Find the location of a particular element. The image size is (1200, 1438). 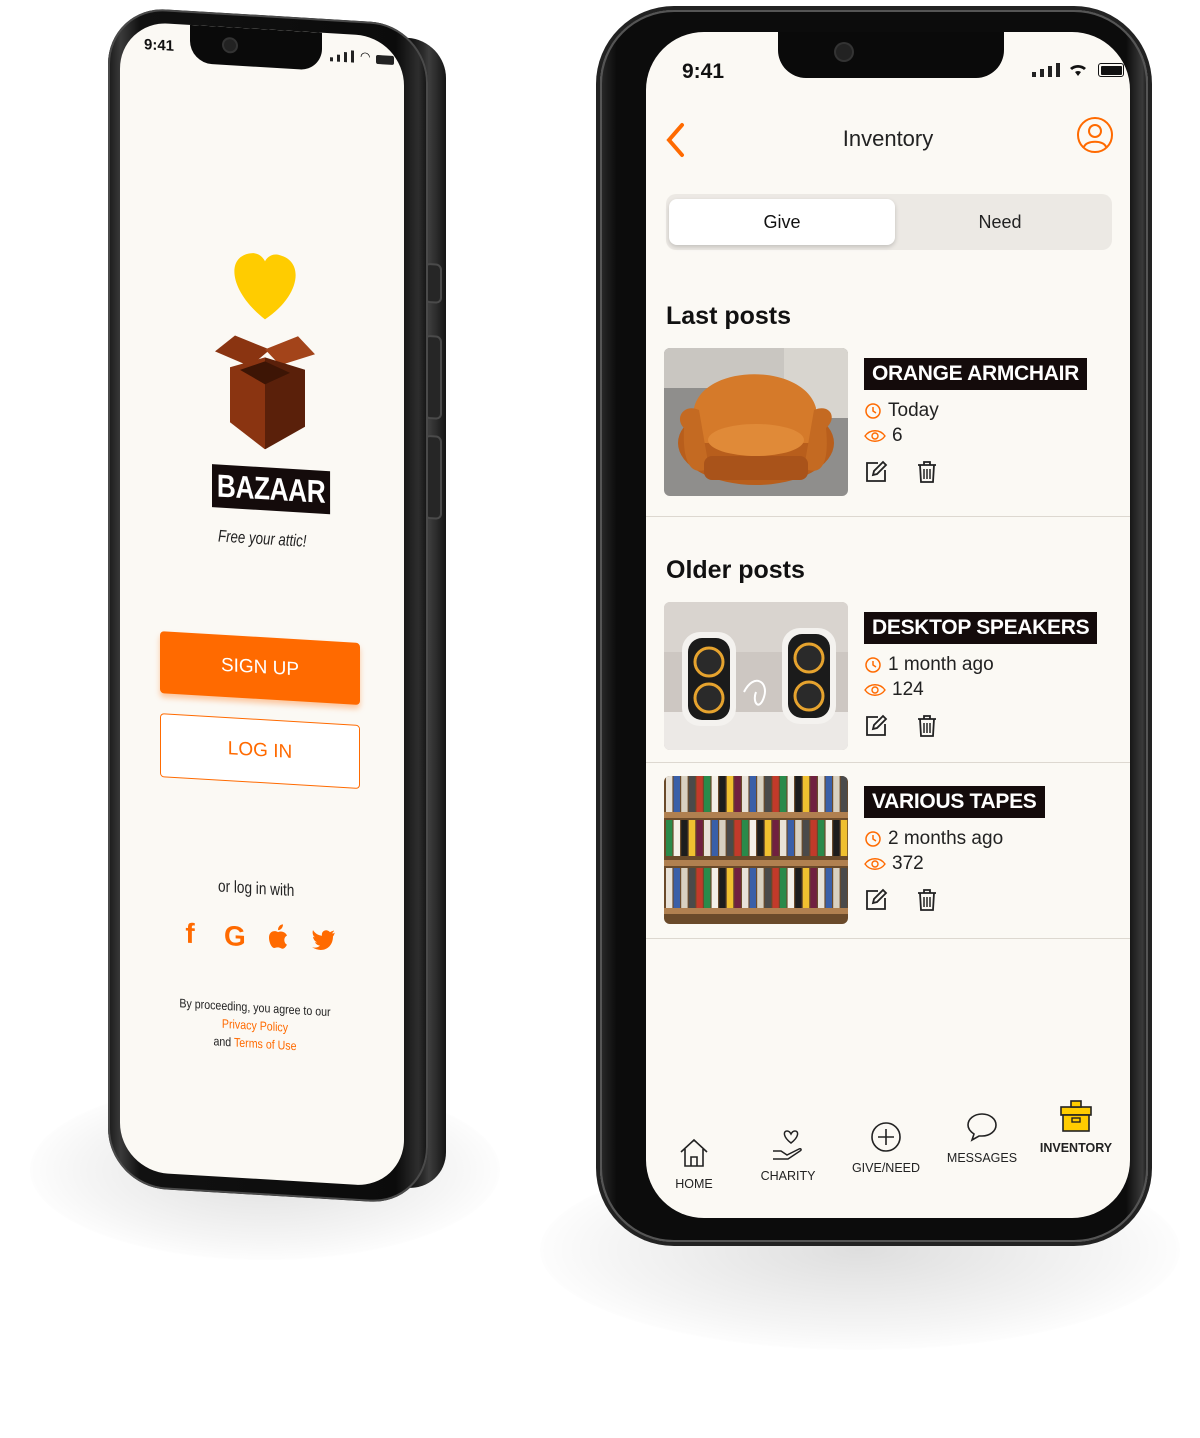

bazaar-logo-icon is located at coordinates (265, 351).